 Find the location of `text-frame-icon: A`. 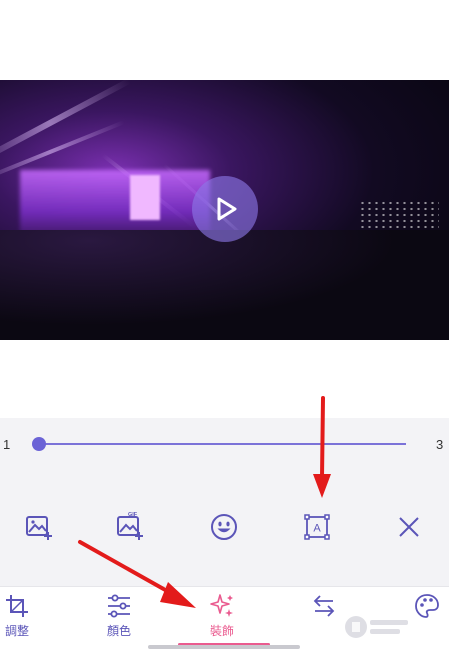

text-frame-icon: A is located at coordinates (317, 527).